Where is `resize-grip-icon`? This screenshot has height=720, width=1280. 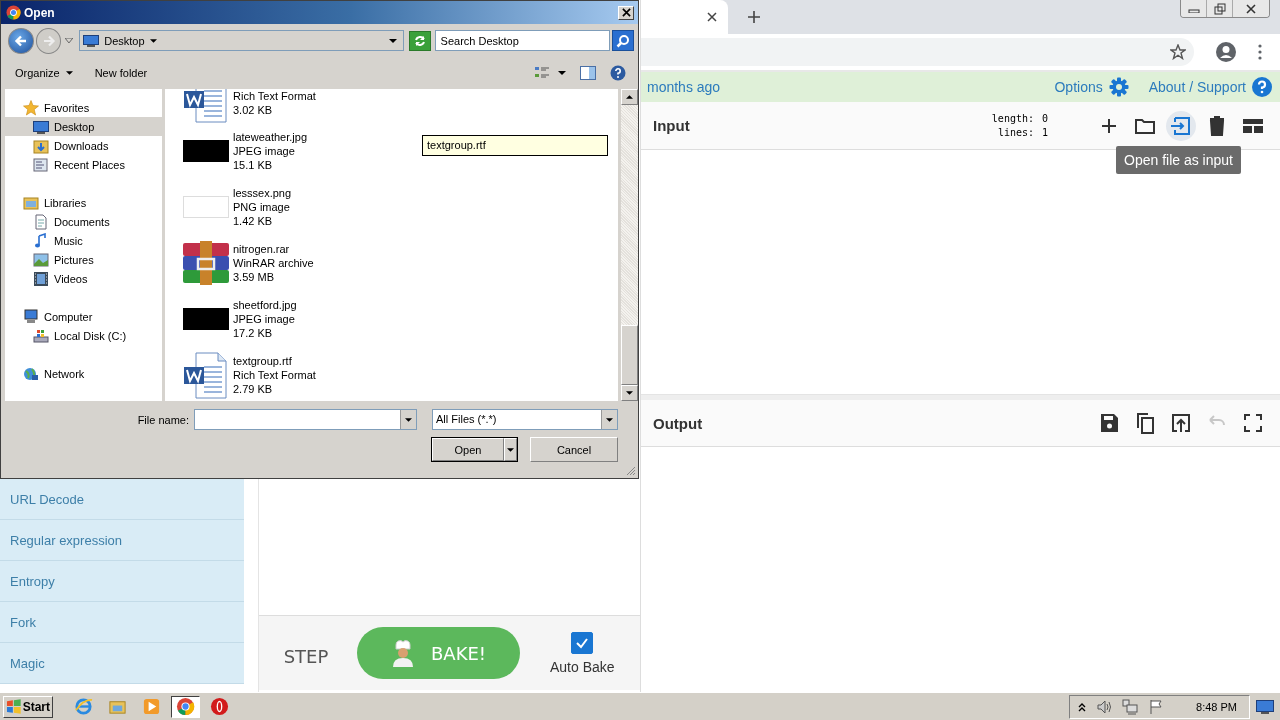
resize-grip-icon is located at coordinates (631, 471).